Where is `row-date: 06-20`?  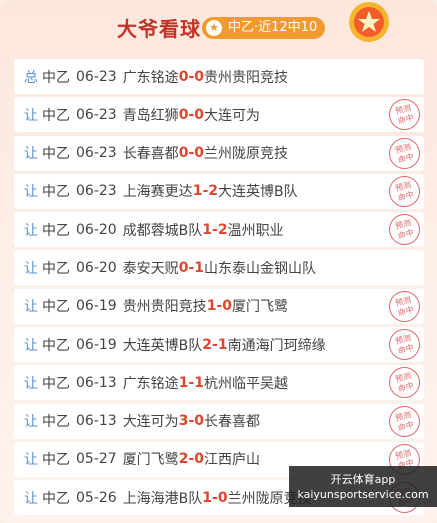 row-date: 06-20 is located at coordinates (96, 267).